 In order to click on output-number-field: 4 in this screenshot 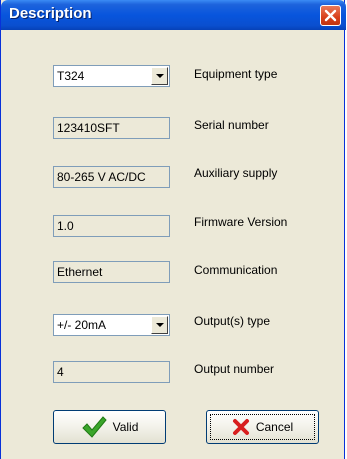, I will do `click(111, 372)`.